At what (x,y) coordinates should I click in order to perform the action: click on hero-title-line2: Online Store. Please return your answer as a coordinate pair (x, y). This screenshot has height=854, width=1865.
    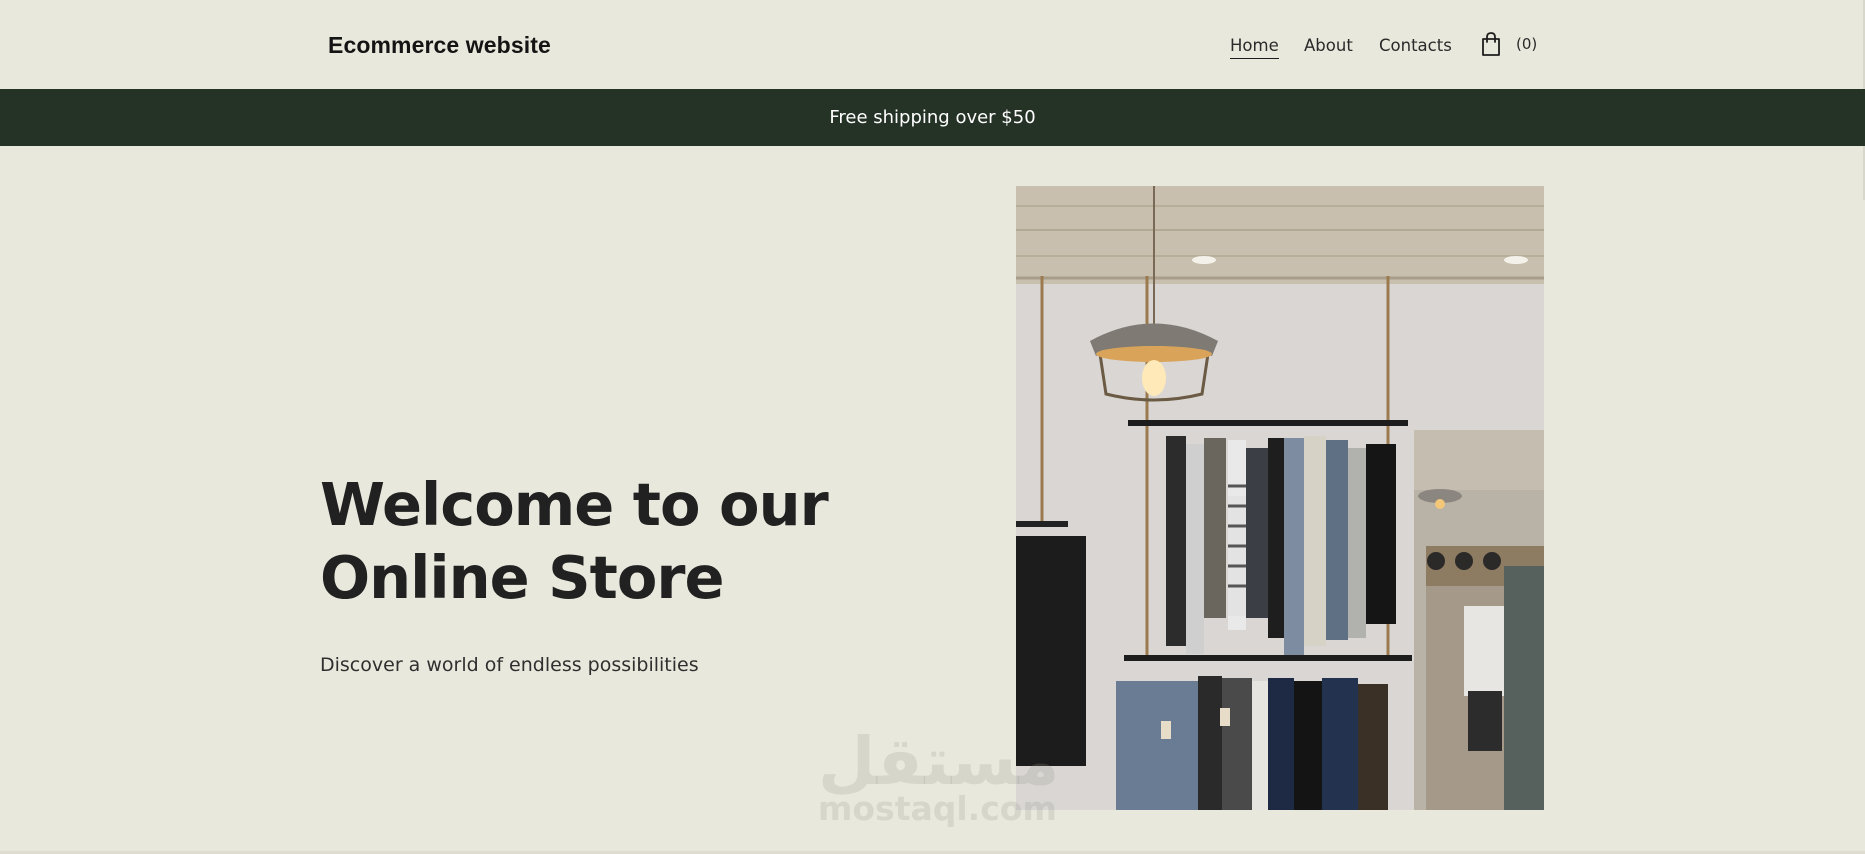
    Looking at the image, I should click on (522, 577).